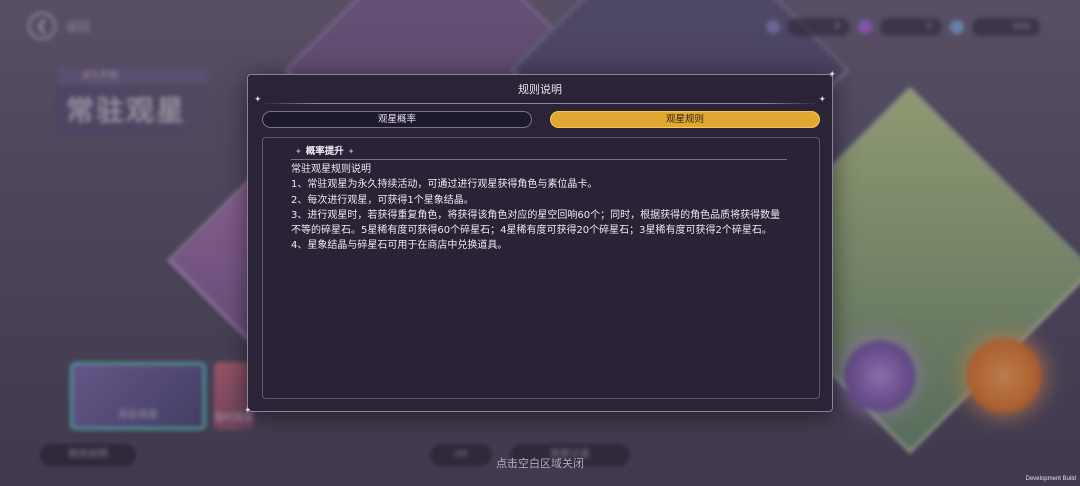 Image resolution: width=1080 pixels, height=486 pixels. I want to click on title-divider, so click(540, 103).